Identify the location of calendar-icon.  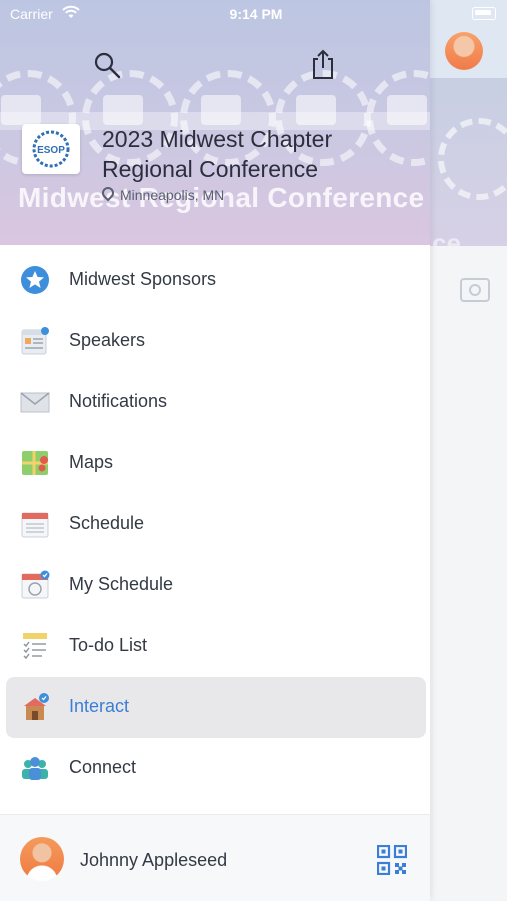
(35, 525).